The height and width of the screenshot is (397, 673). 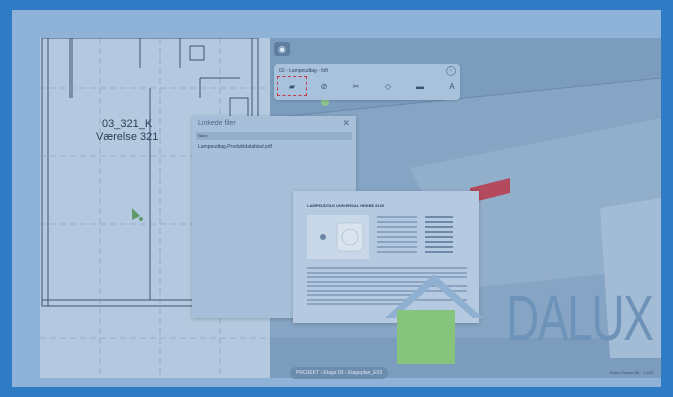 I want to click on room-id-label: 03_321_K, so click(x=127, y=124).